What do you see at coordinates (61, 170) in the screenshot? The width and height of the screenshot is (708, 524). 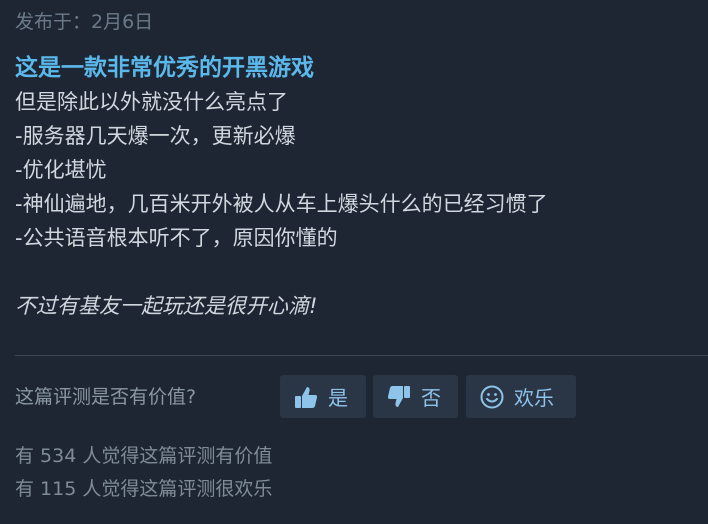 I see `review-line: -优化堪忧` at bounding box center [61, 170].